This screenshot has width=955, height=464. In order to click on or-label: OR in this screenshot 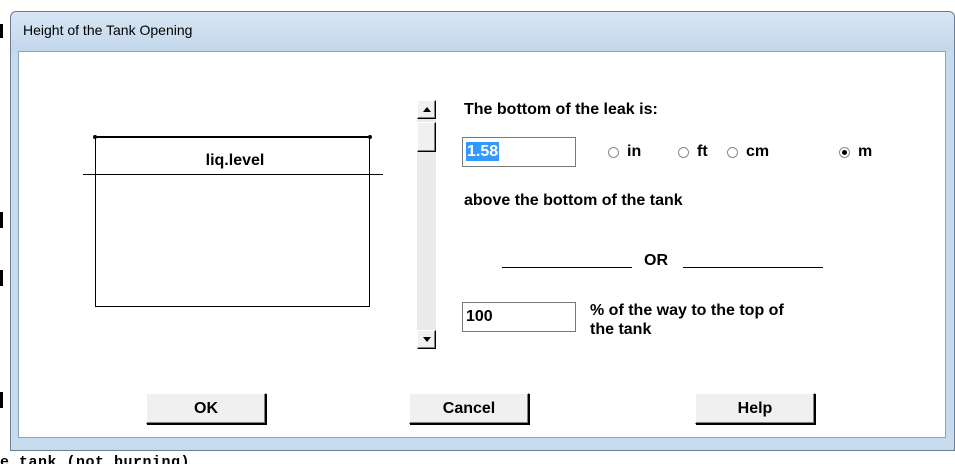, I will do `click(656, 260)`.